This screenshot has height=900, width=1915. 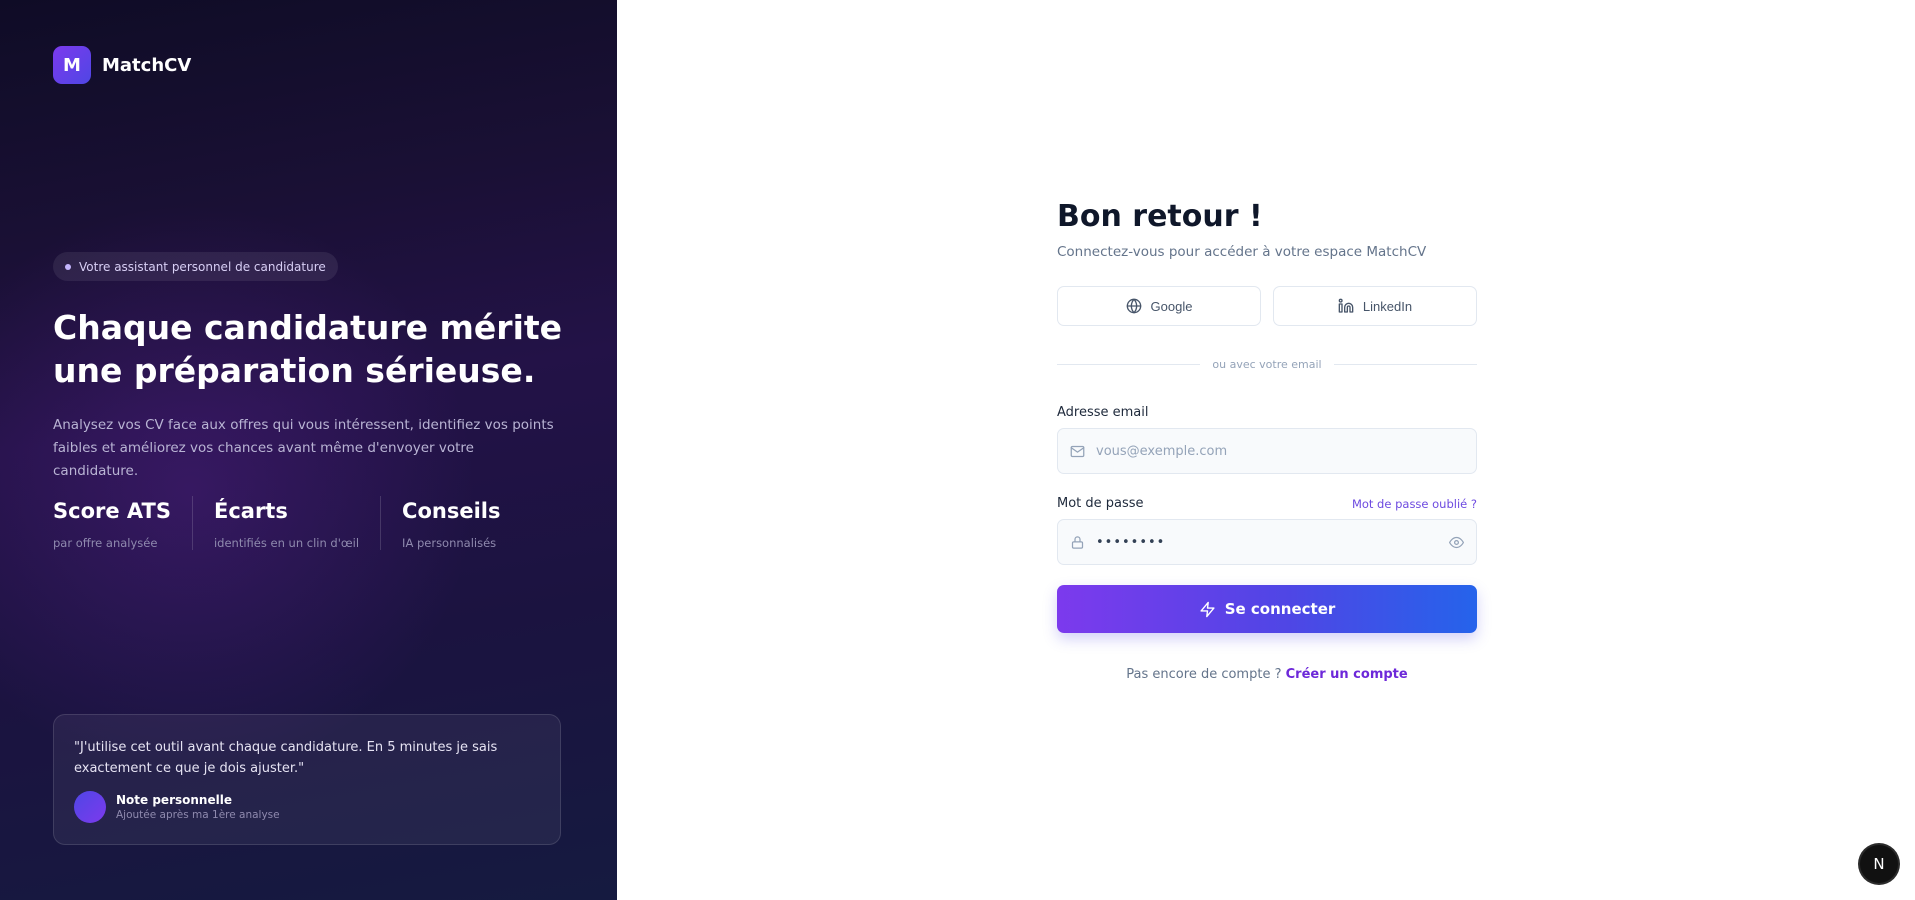 I want to click on email-field, so click(x=1267, y=451).